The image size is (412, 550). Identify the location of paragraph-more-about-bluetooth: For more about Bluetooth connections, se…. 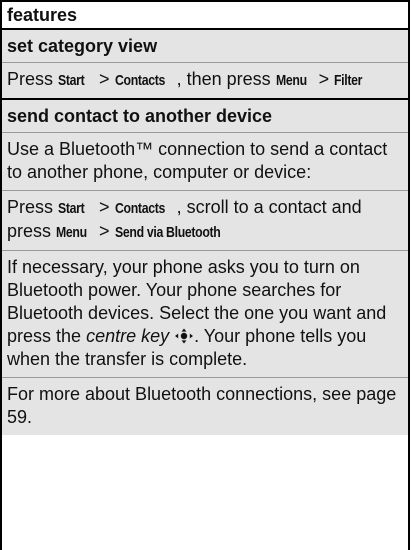
(205, 406).